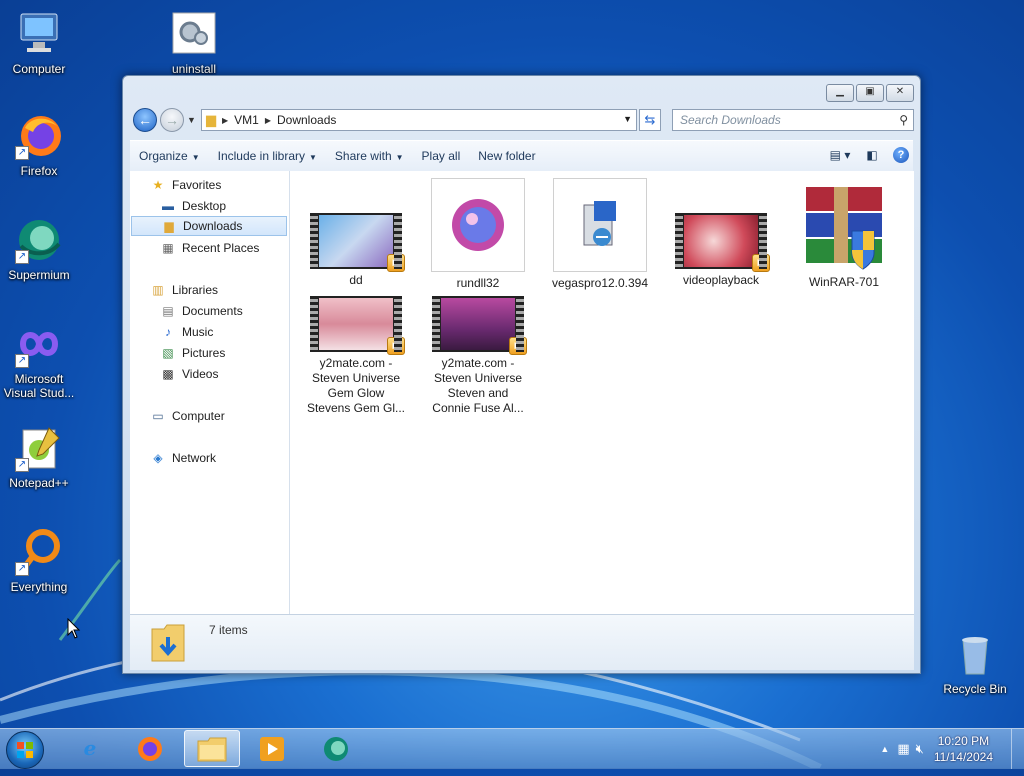 The width and height of the screenshot is (1024, 776). Describe the element at coordinates (721, 280) in the screenshot. I see `file-name: videoplayback` at that location.